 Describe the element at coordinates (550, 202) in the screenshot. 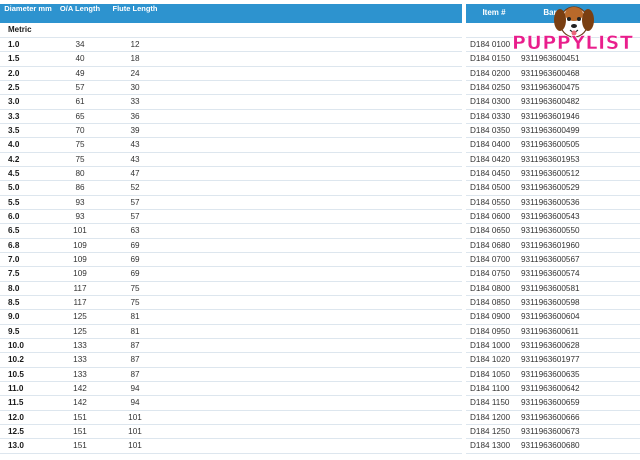

I see `cell-barcode: 9311963600536` at that location.